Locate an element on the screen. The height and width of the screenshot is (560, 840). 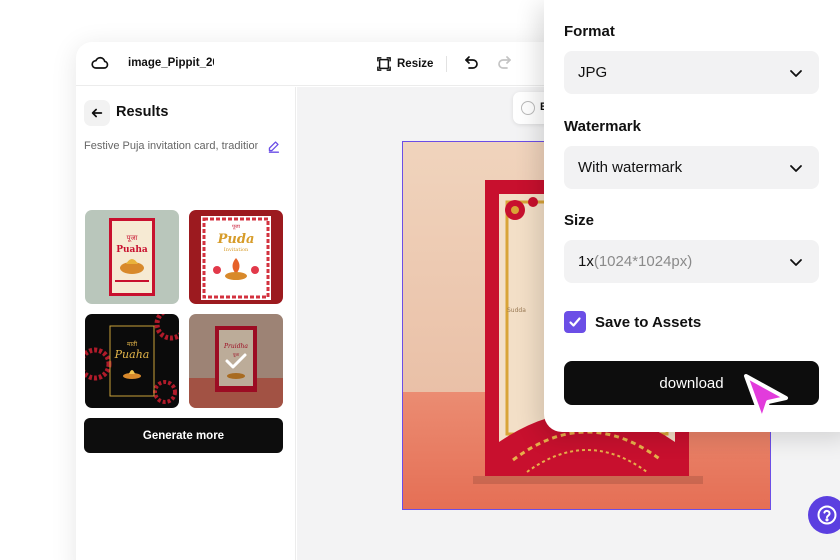
save-to-assets-checkbox: Save to Assets is located at coordinates (632, 322).